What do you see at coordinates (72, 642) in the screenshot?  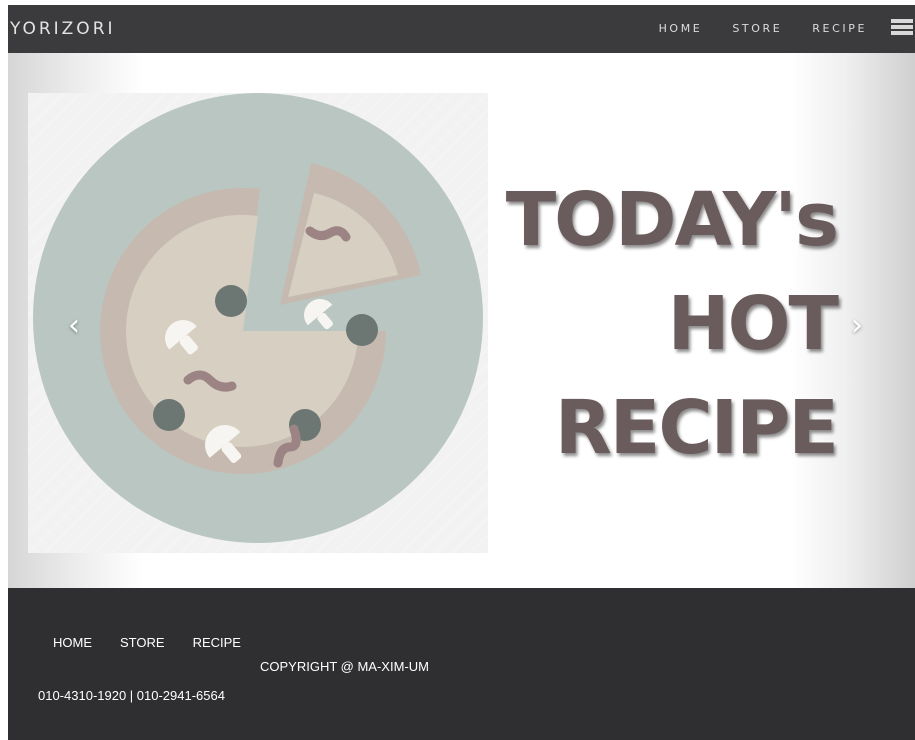 I see `footer-home-link: HOME` at bounding box center [72, 642].